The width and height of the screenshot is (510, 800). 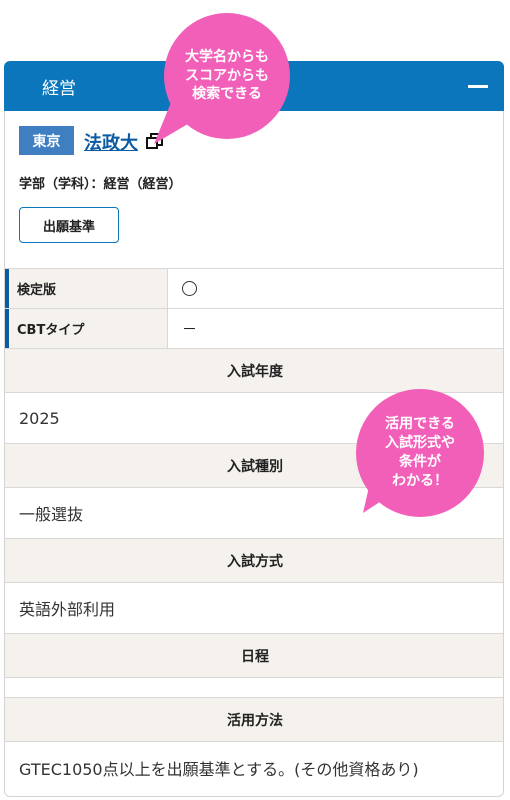 What do you see at coordinates (111, 142) in the screenshot?
I see `university-link: 法政大` at bounding box center [111, 142].